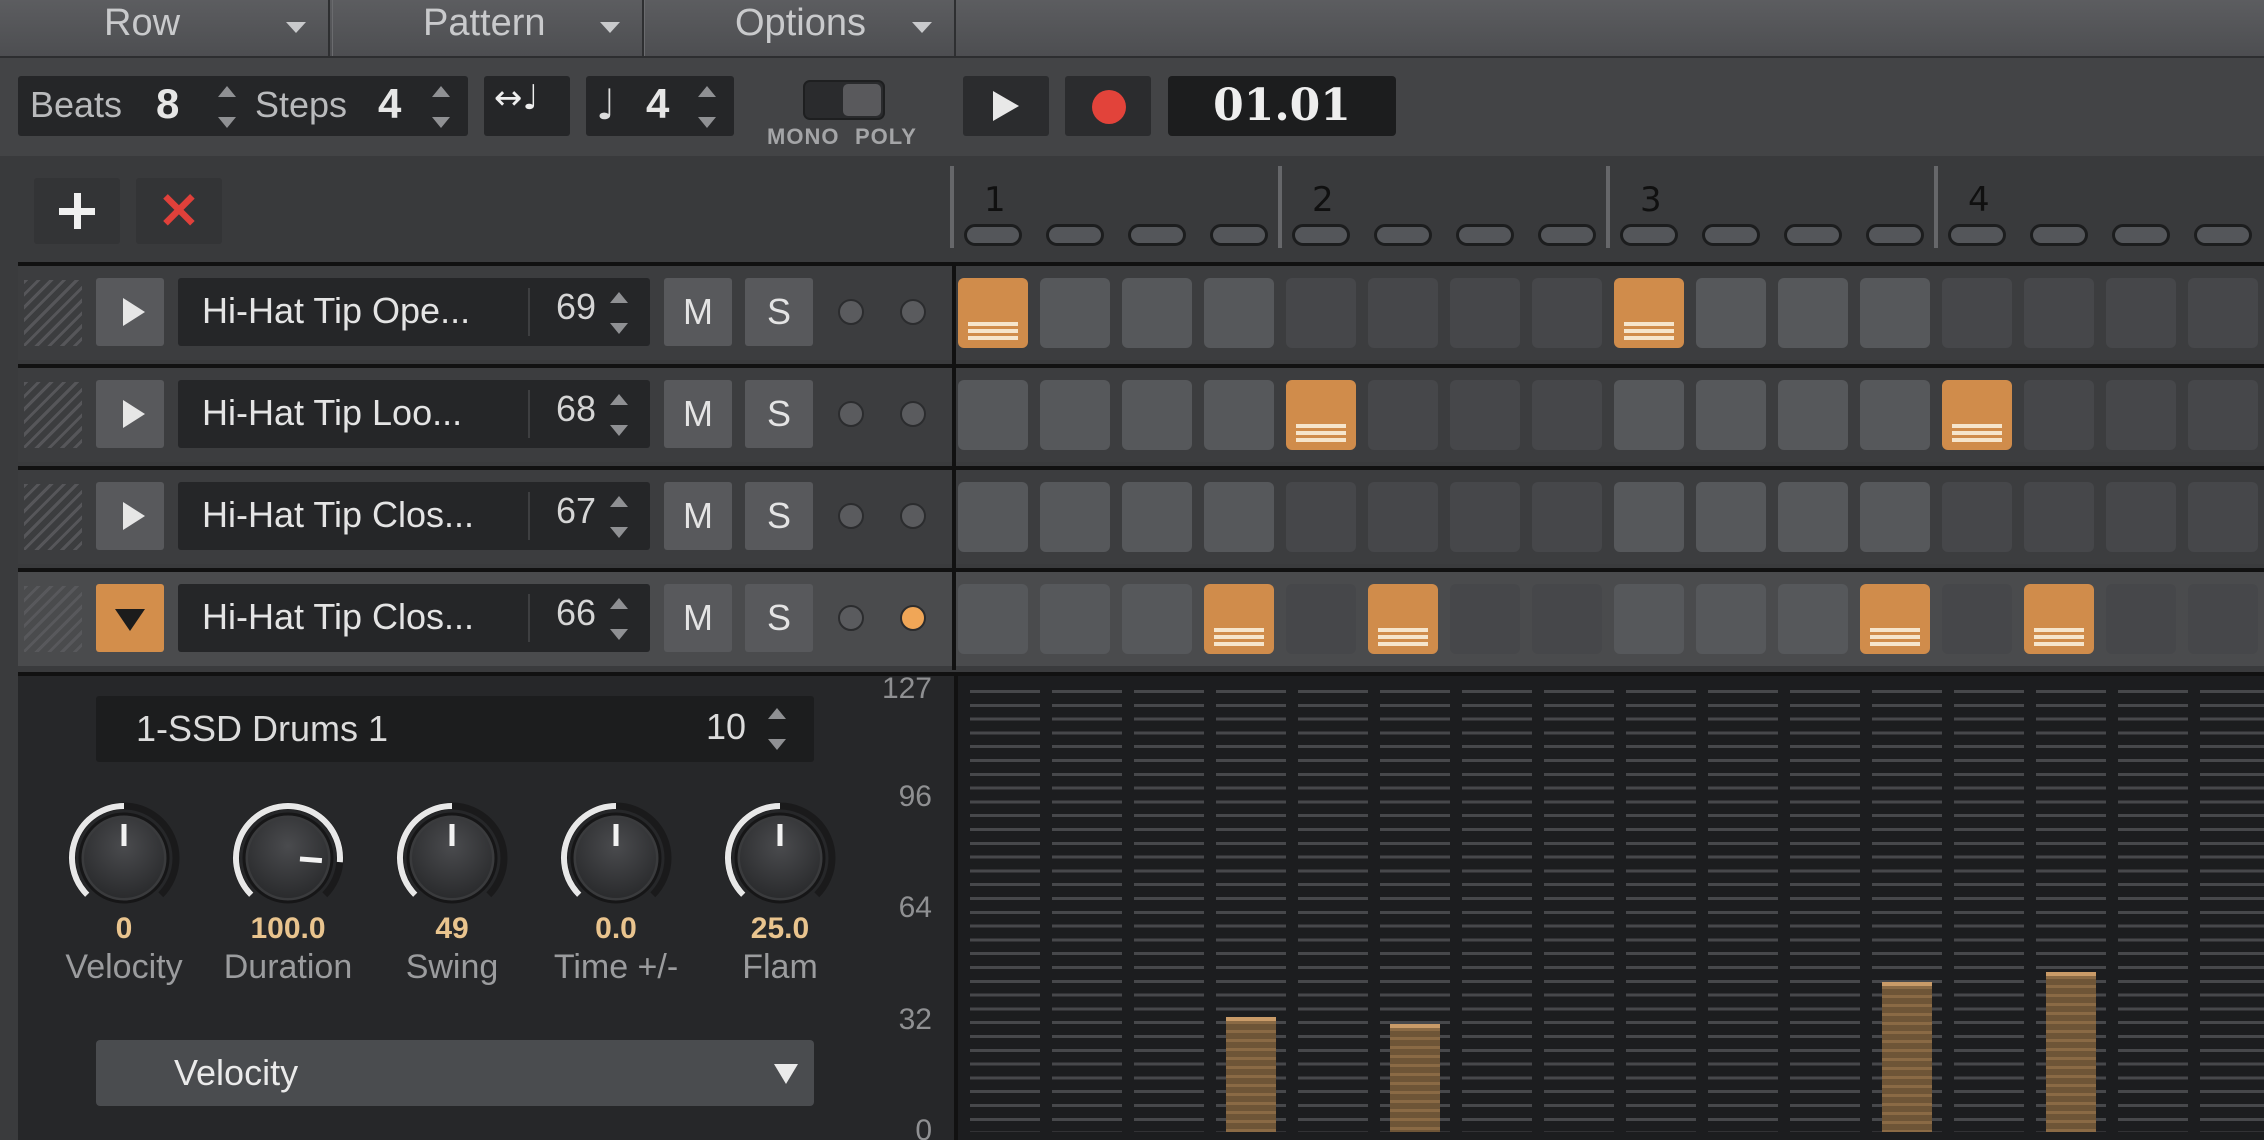 The width and height of the screenshot is (2264, 1140). Describe the element at coordinates (616, 858) in the screenshot. I see `knob-time` at that location.